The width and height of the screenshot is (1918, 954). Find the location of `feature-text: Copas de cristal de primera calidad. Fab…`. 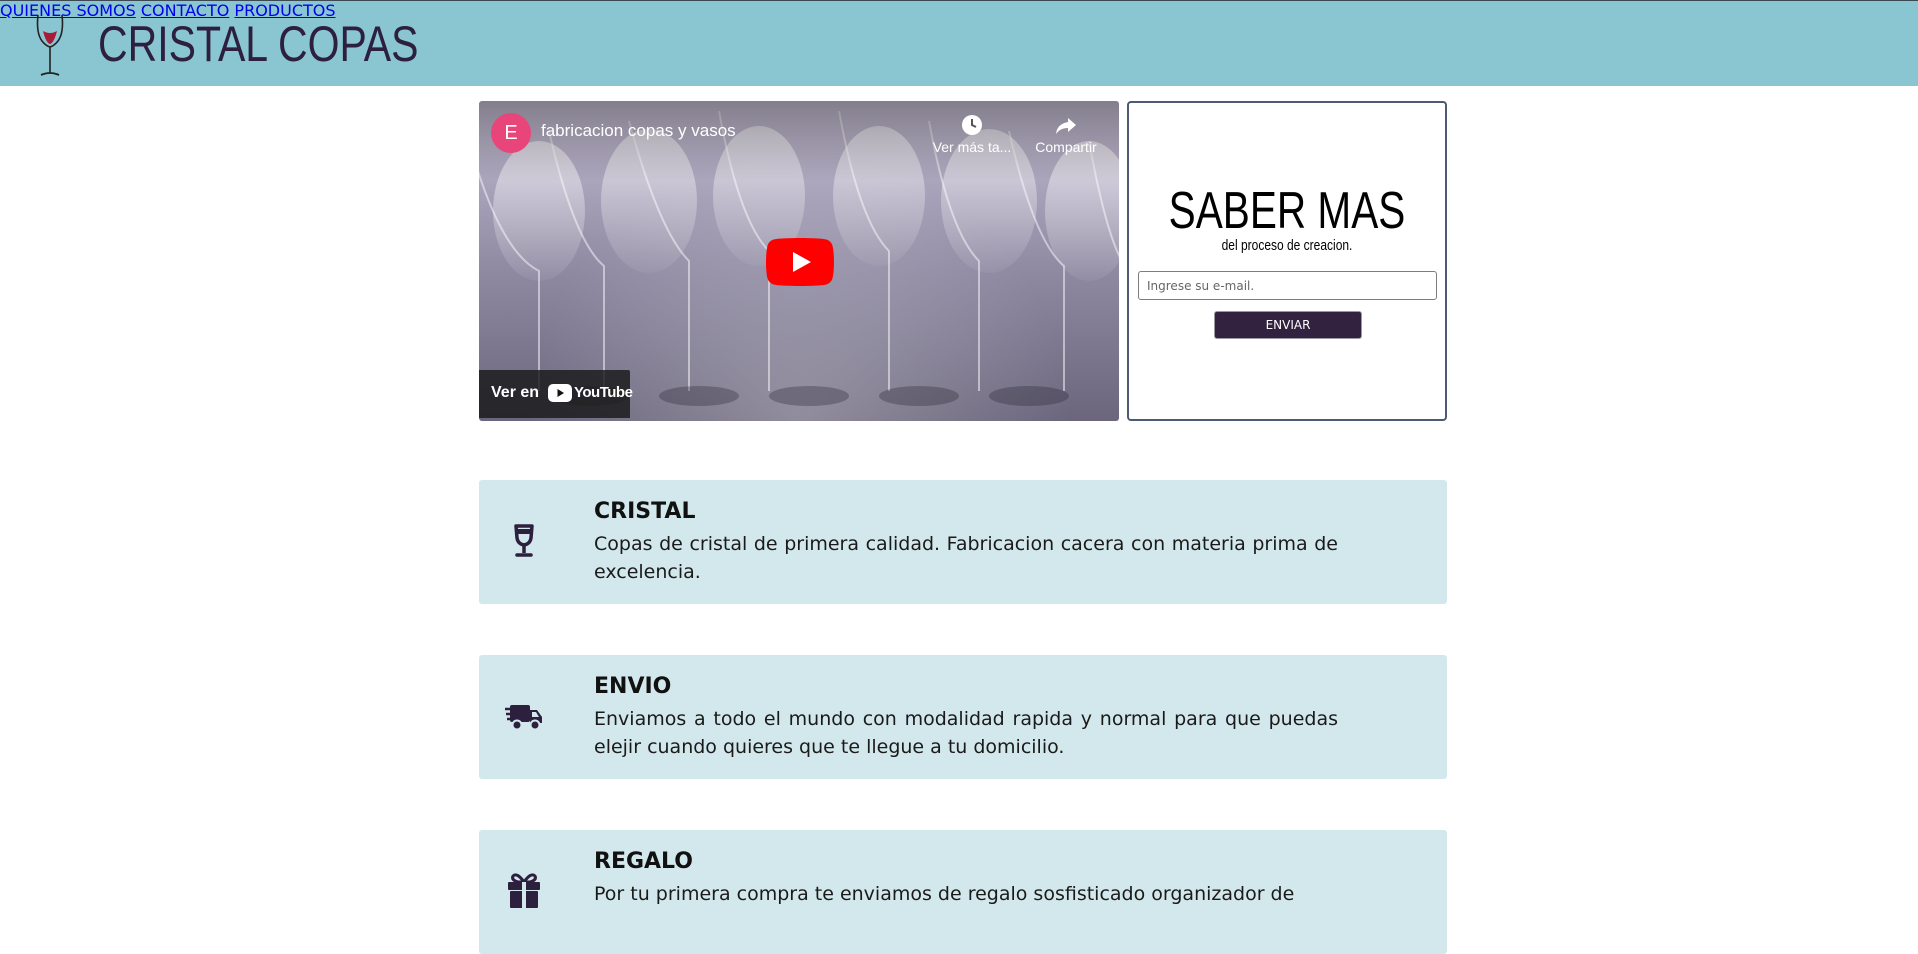

feature-text: Copas de cristal de primera calidad. Fab… is located at coordinates (966, 558).